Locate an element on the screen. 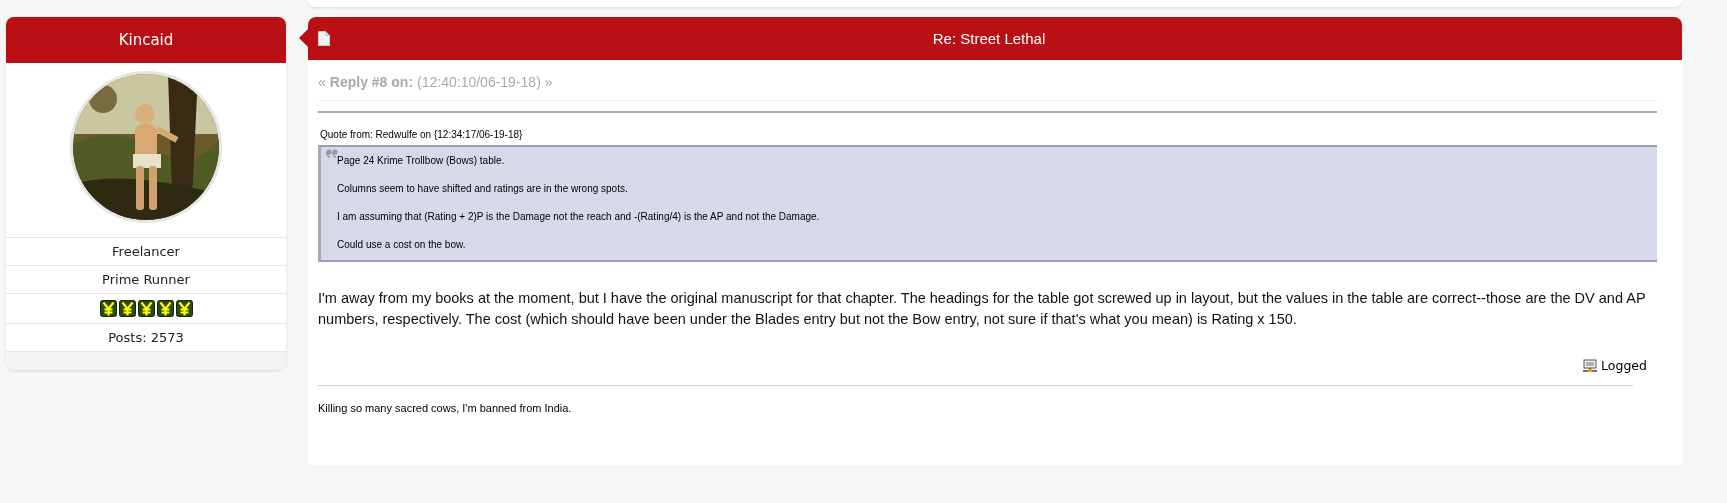 The image size is (1727, 503). quote-paragraph: Page 24 Krime Trollbow (Bows) table. is located at coordinates (421, 160).